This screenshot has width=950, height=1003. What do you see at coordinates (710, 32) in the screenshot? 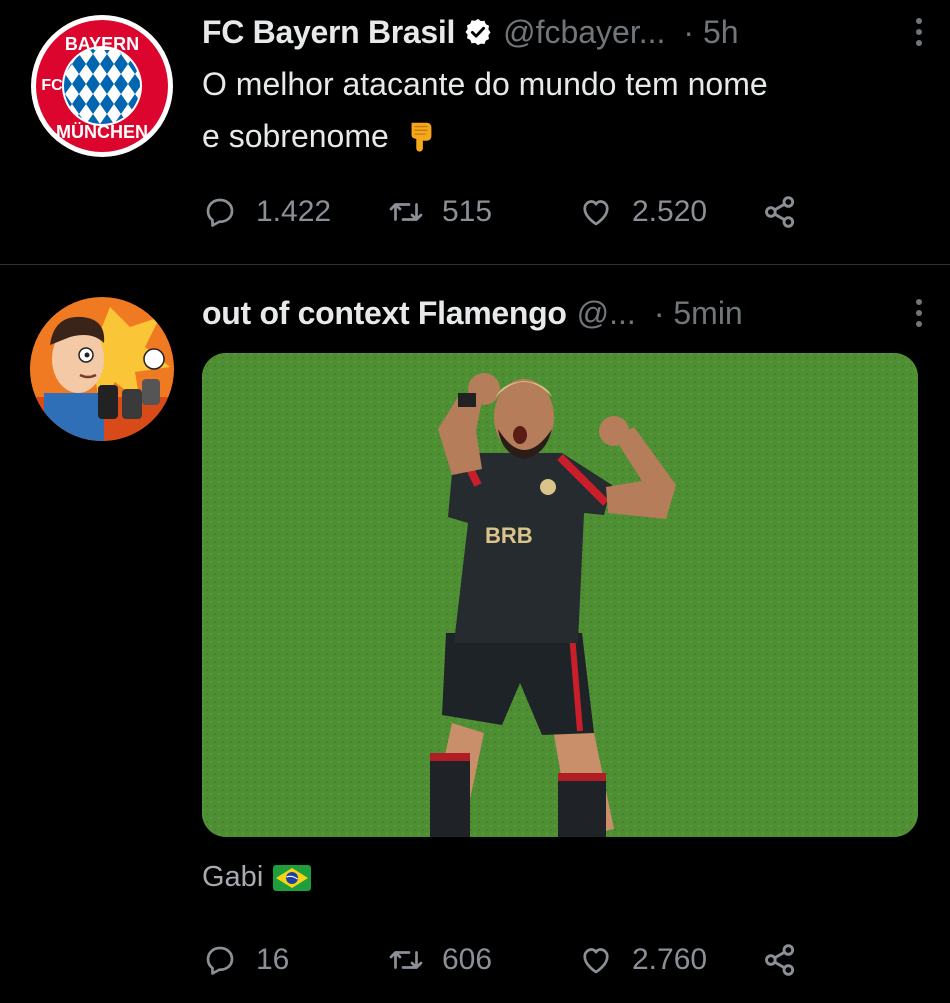
I see `timestamp: · 5h` at bounding box center [710, 32].